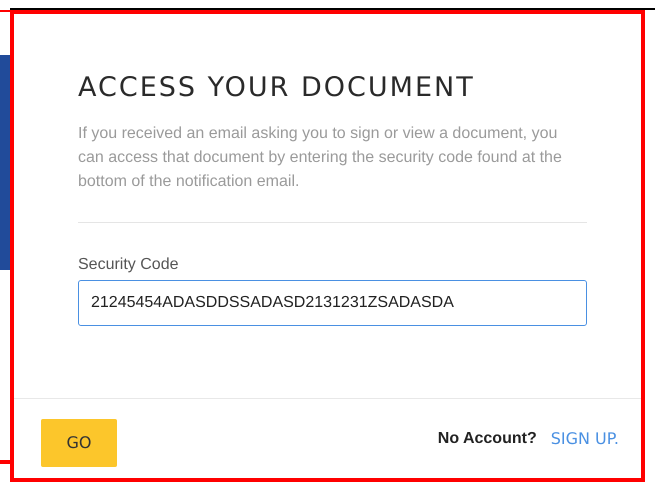 This screenshot has width=655, height=482. I want to click on go-button: GO, so click(79, 442).